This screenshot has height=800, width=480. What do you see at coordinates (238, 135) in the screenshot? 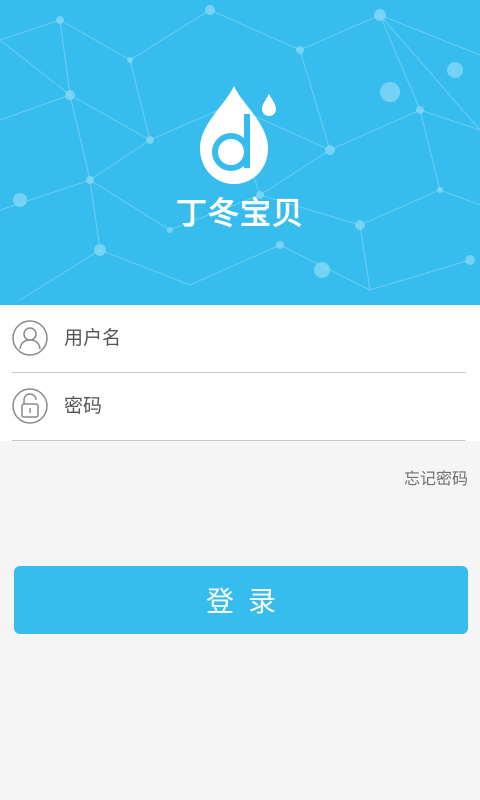
I see `app-logo-icon` at bounding box center [238, 135].